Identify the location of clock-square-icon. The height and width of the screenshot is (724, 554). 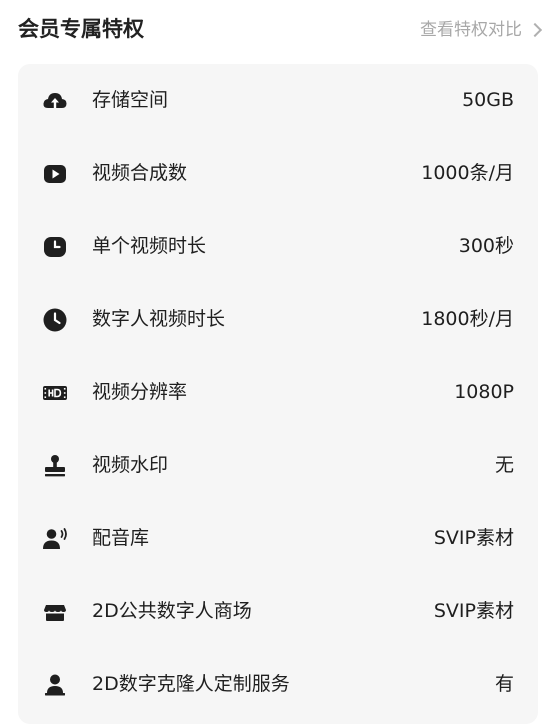
(55, 247).